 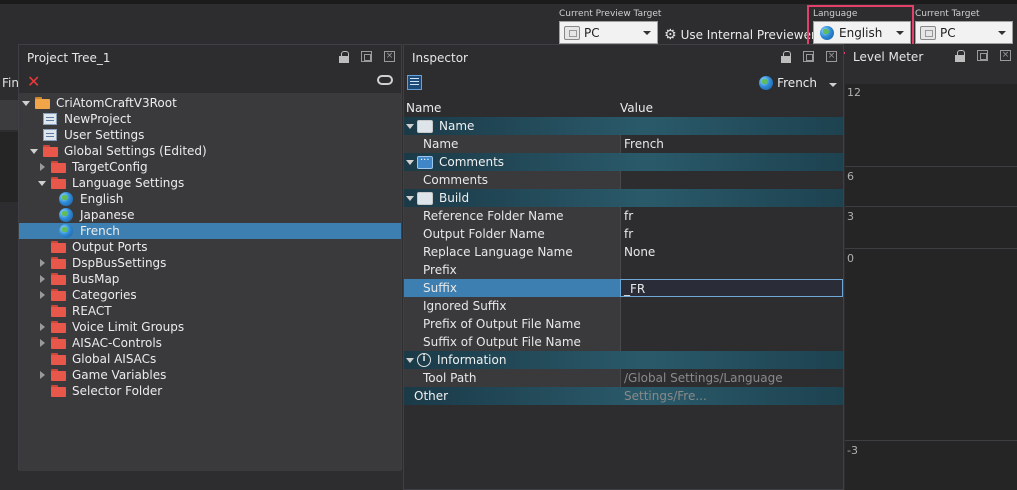 What do you see at coordinates (210, 295) in the screenshot?
I see `tree-item: Categories` at bounding box center [210, 295].